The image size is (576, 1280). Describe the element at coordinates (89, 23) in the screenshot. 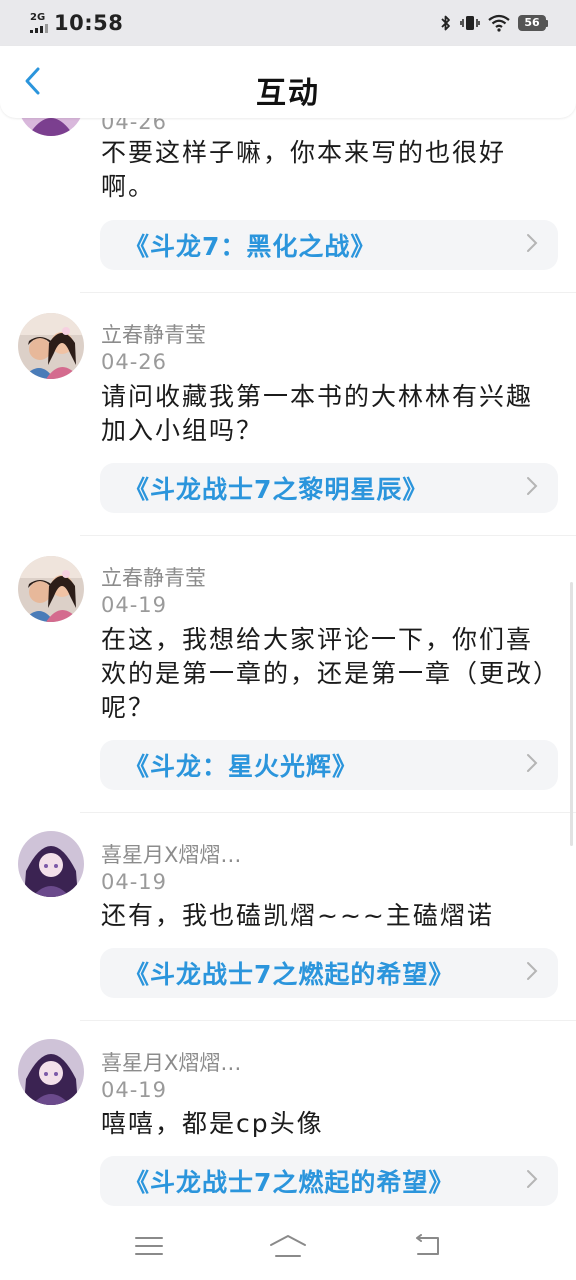

I see `status-time: 10:58` at that location.